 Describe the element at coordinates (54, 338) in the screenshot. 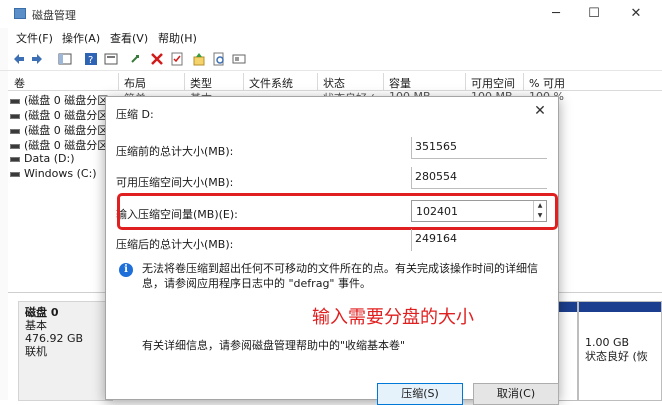

I see `disk-size: 476.92 GB` at that location.